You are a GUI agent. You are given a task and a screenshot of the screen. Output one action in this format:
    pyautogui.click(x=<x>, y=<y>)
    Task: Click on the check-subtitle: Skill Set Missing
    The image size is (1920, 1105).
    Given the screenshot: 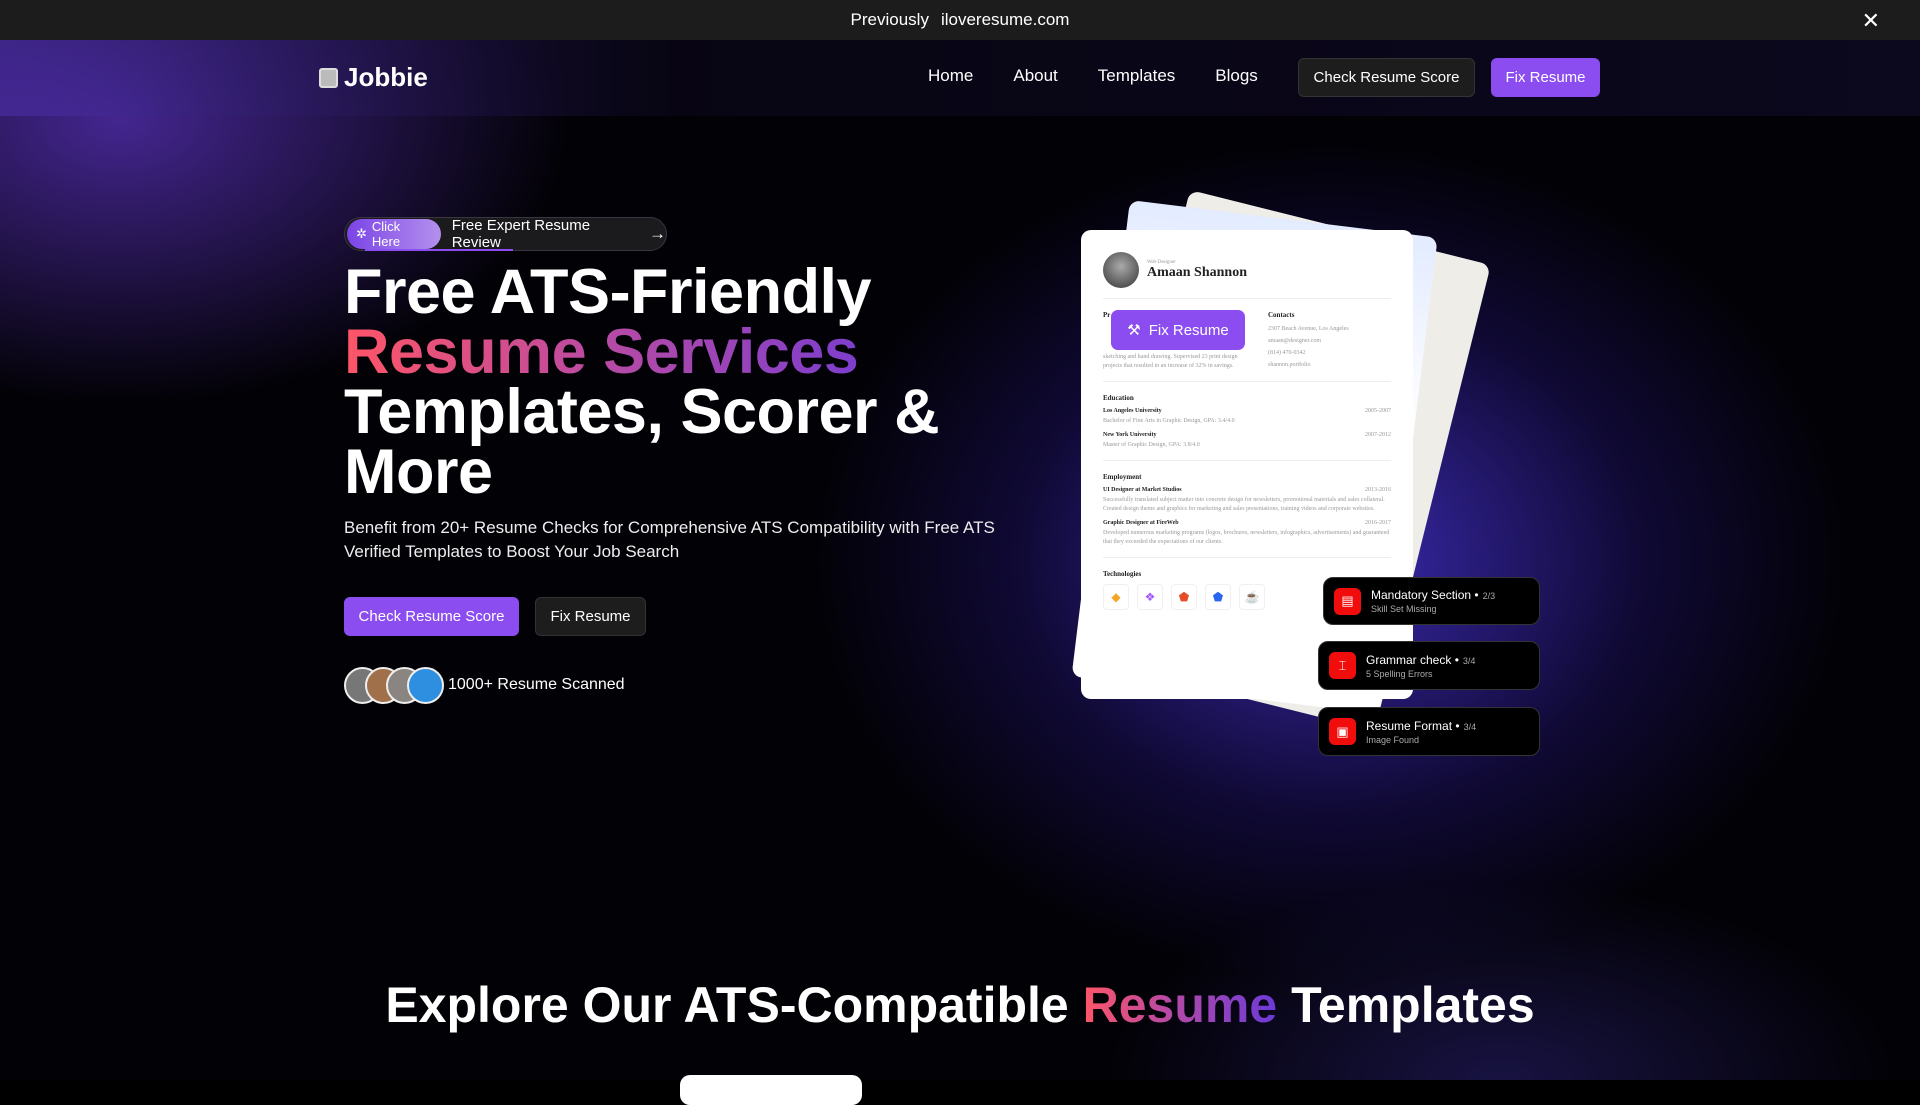 What is the action you would take?
    pyautogui.click(x=1404, y=609)
    